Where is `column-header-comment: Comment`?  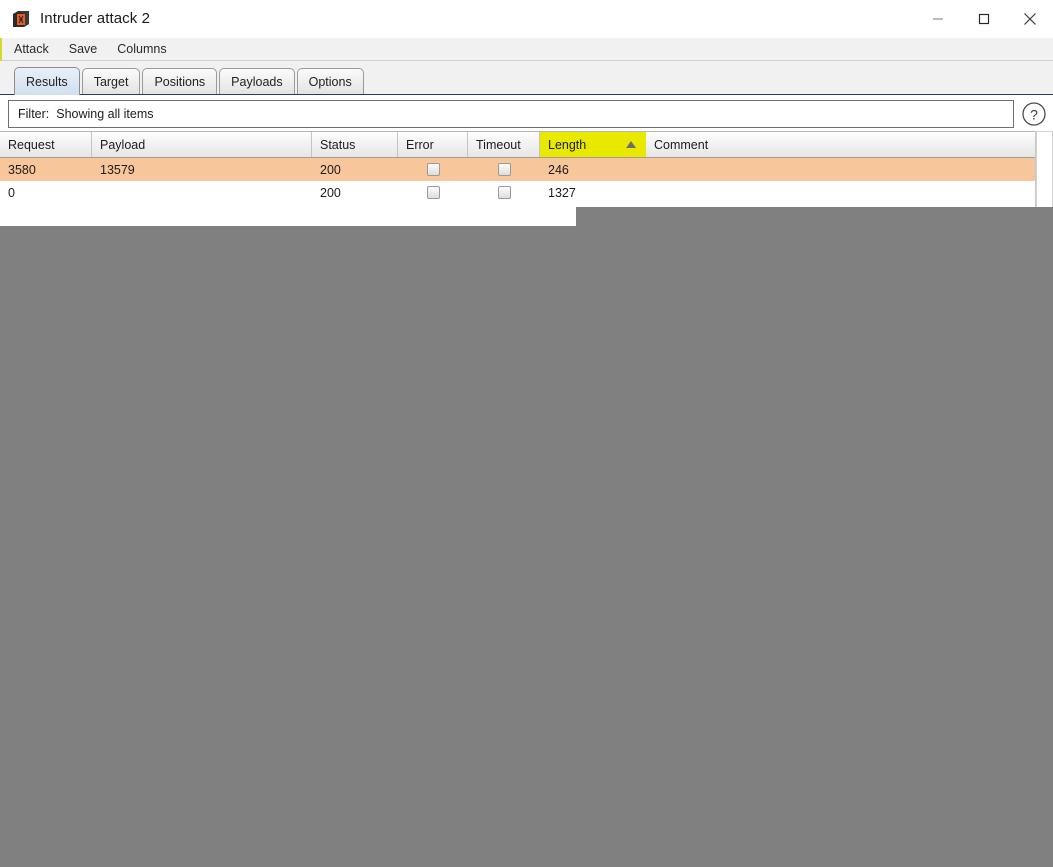 column-header-comment: Comment is located at coordinates (746, 144).